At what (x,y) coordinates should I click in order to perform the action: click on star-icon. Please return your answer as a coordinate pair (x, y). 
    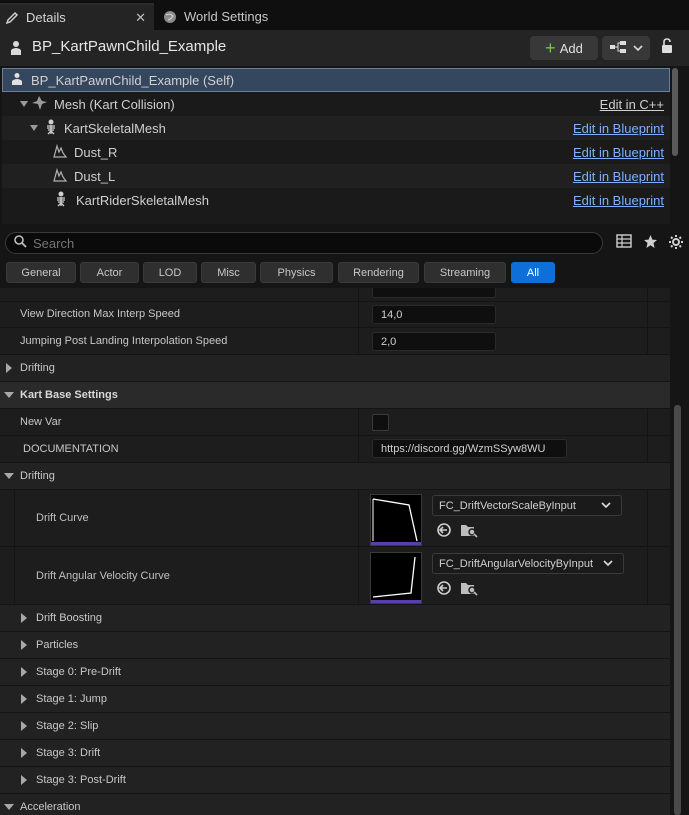
    Looking at the image, I should click on (650, 241).